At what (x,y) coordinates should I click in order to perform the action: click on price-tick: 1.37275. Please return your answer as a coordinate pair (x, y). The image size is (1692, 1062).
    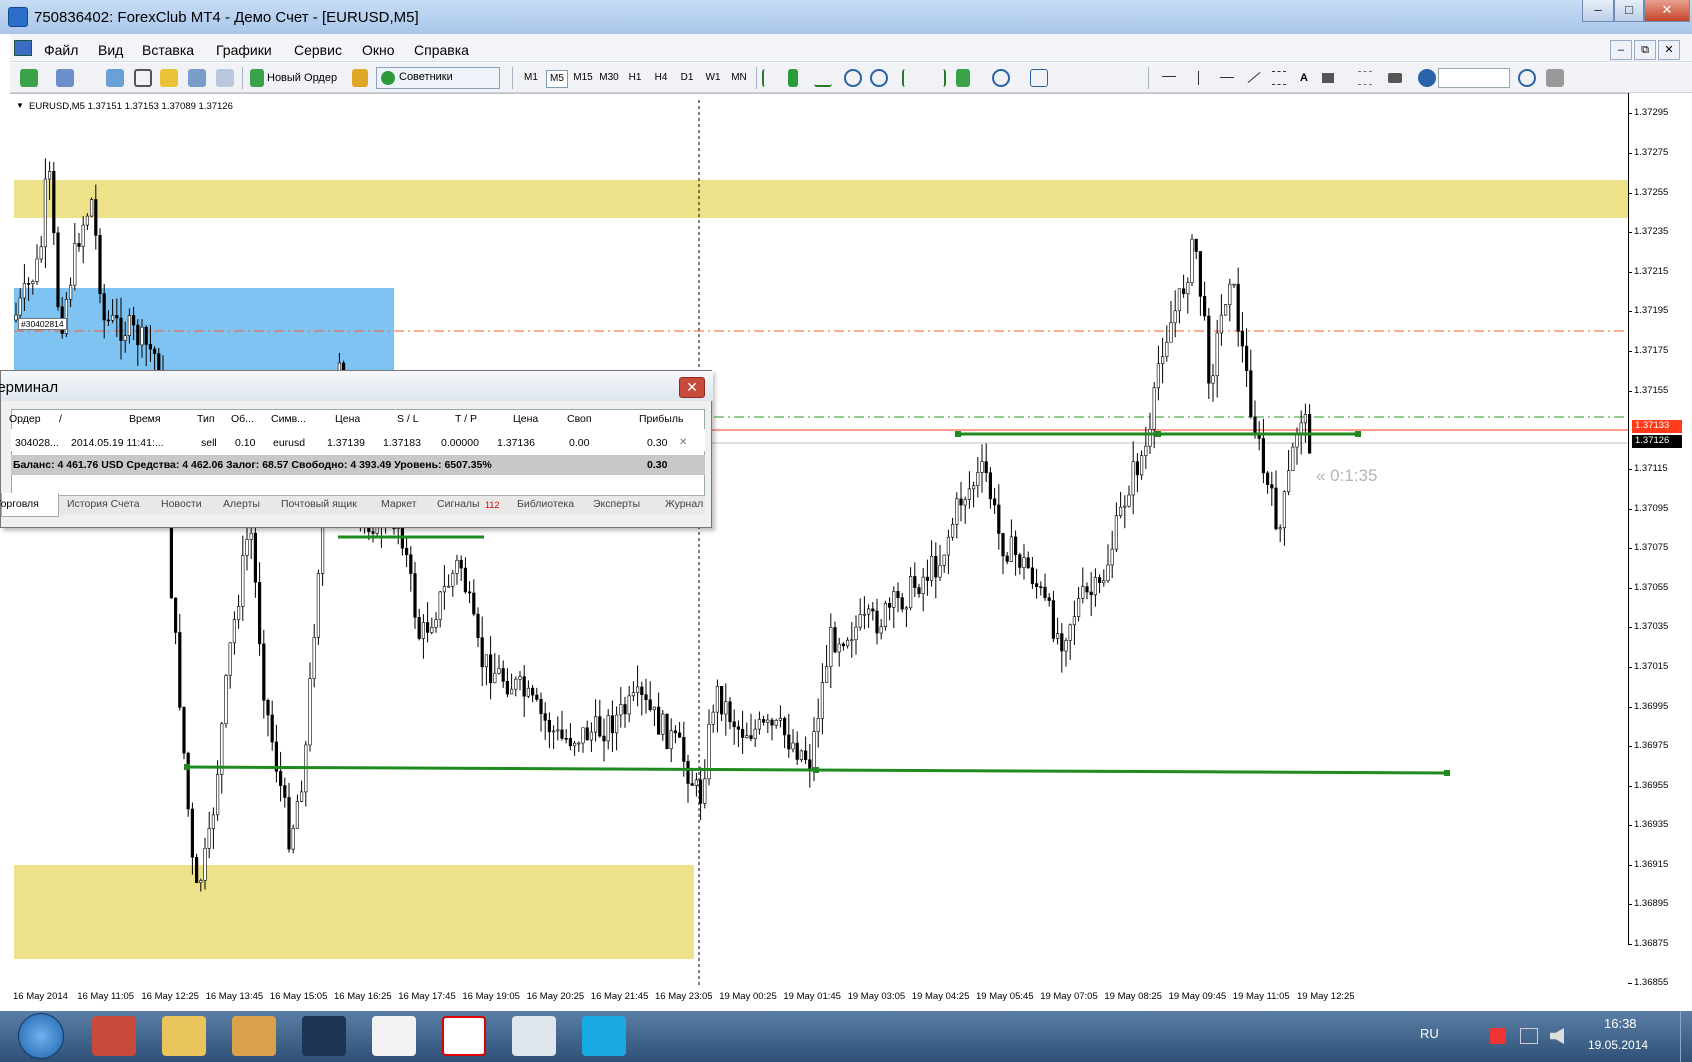
    Looking at the image, I should click on (1648, 152).